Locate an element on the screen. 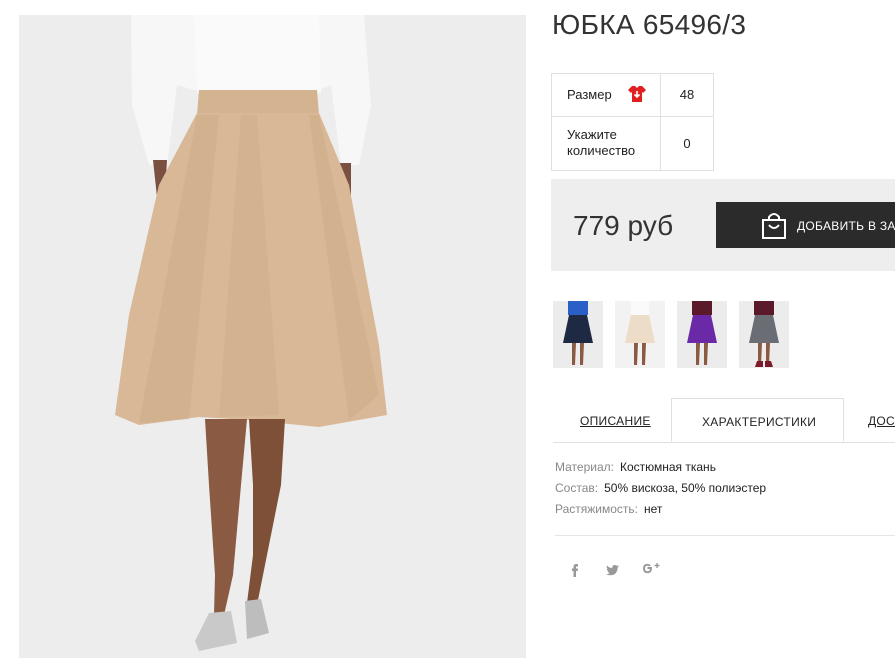 The height and width of the screenshot is (658, 895). tab-delivery-label: ДОСТАВКА is located at coordinates (881, 421).